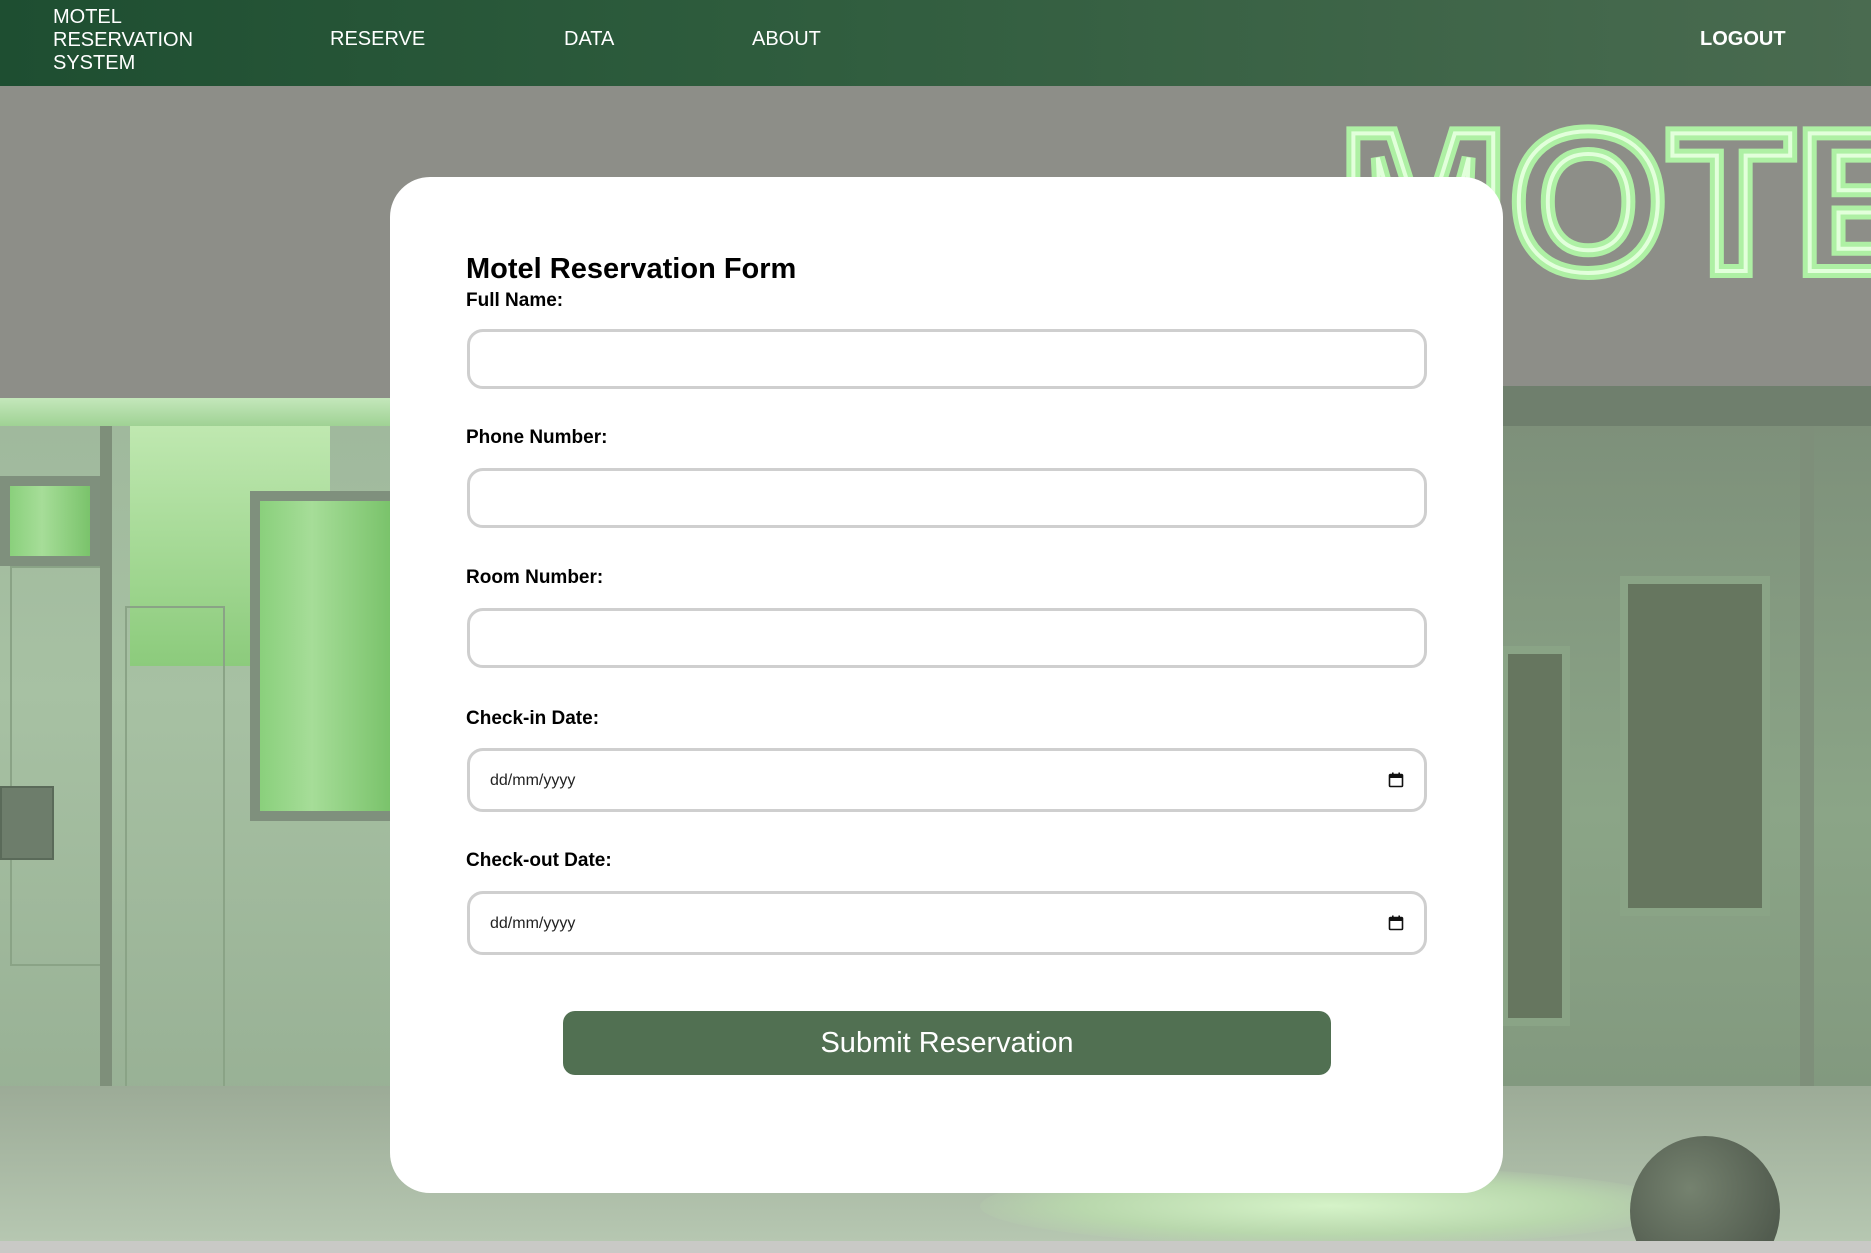 Image resolution: width=1871 pixels, height=1253 pixels. Describe the element at coordinates (325, 656) in the screenshot. I see `left-window` at that location.